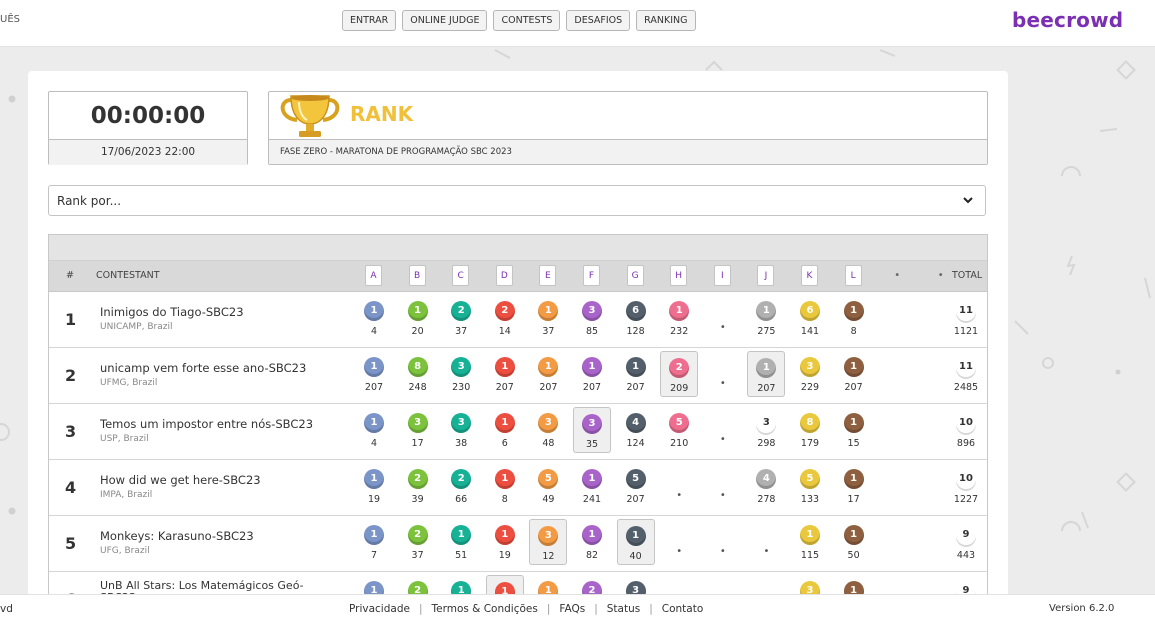 The height and width of the screenshot is (623, 1155). I want to click on nav-online-judge-button: ONLINE JUDGE, so click(445, 20).